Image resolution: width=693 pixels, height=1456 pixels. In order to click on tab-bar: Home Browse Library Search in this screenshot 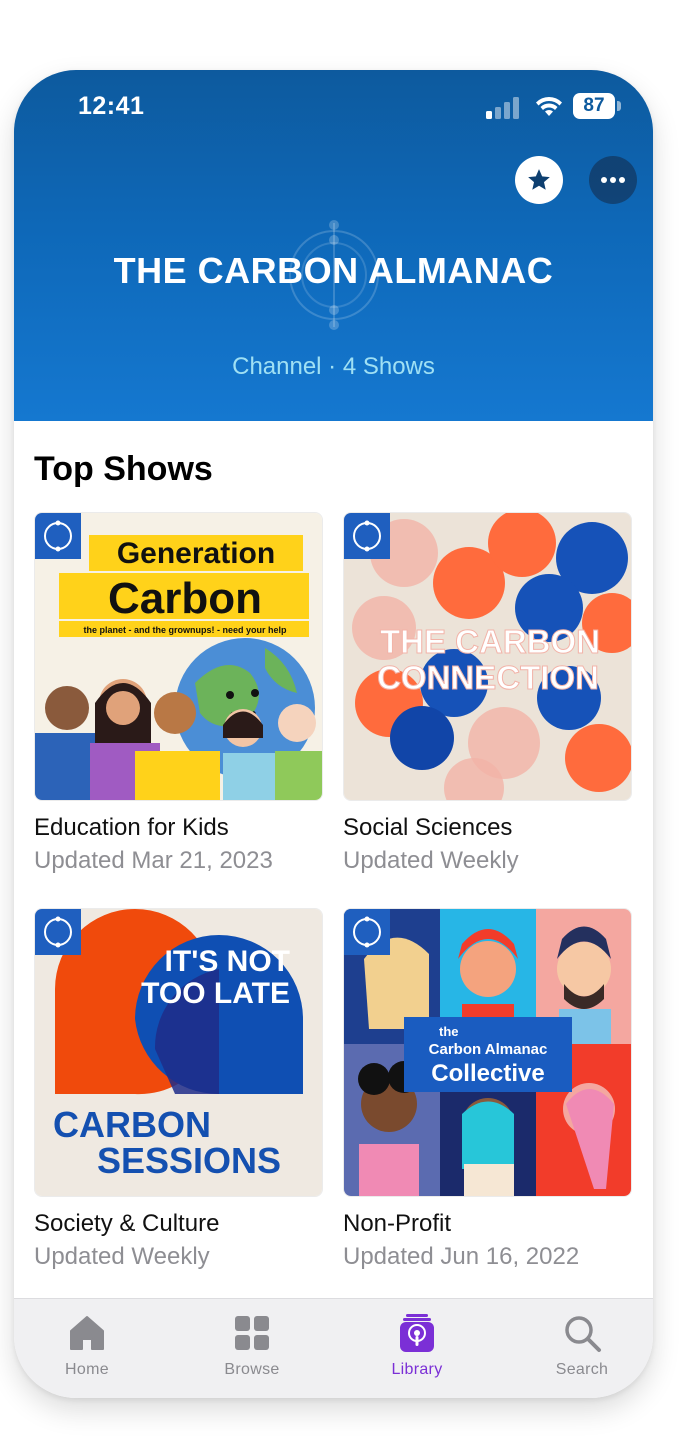, I will do `click(333, 1348)`.